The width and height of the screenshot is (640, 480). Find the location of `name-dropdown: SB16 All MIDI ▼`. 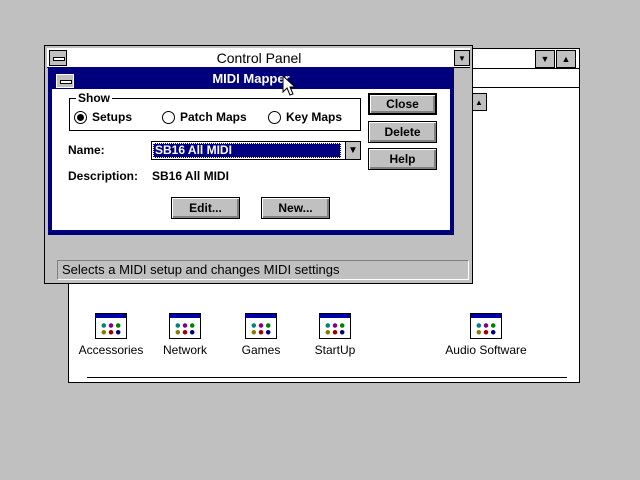

name-dropdown: SB16 All MIDI ▼ is located at coordinates (256, 150).